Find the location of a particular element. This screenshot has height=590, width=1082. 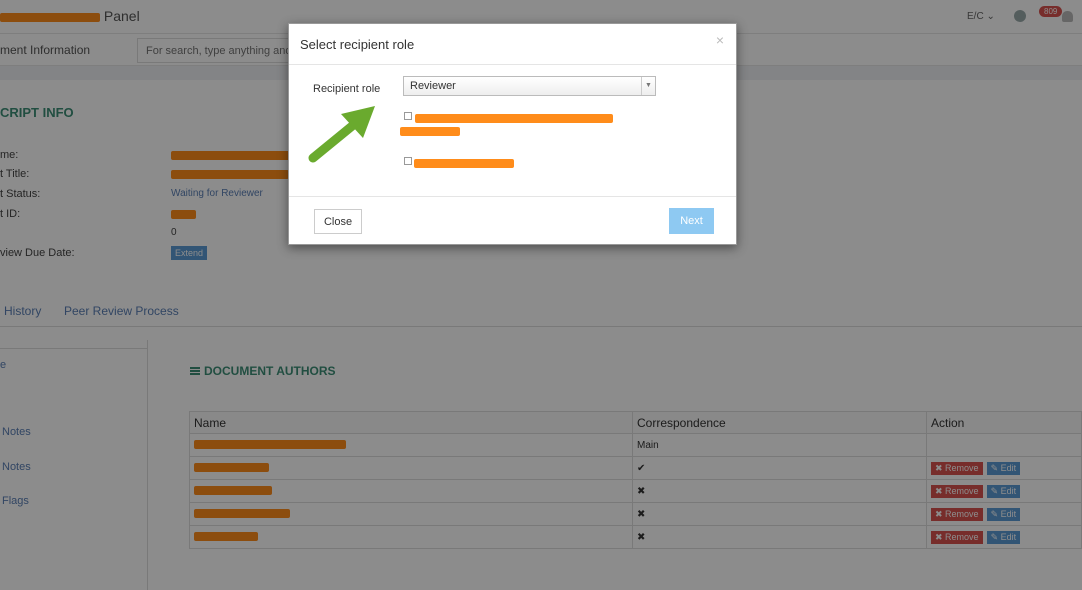

modal-title: Select recipient role is located at coordinates (357, 44).